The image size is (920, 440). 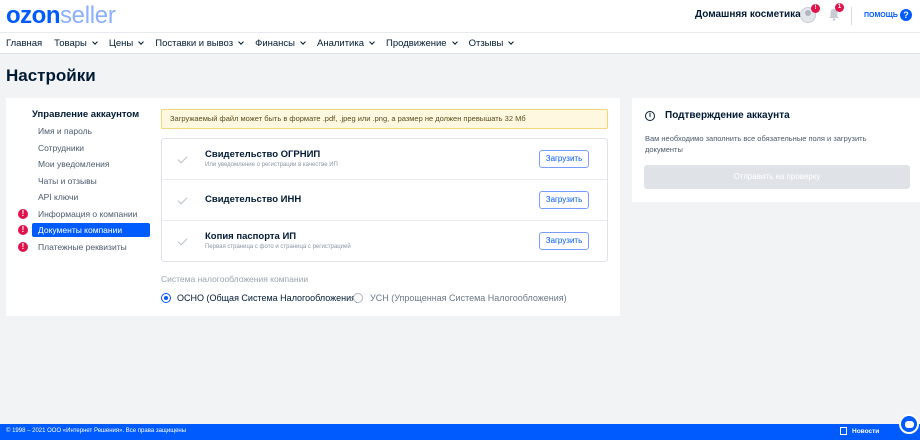 What do you see at coordinates (251, 236) in the screenshot?
I see `document-title: Копия паспорта ИП` at bounding box center [251, 236].